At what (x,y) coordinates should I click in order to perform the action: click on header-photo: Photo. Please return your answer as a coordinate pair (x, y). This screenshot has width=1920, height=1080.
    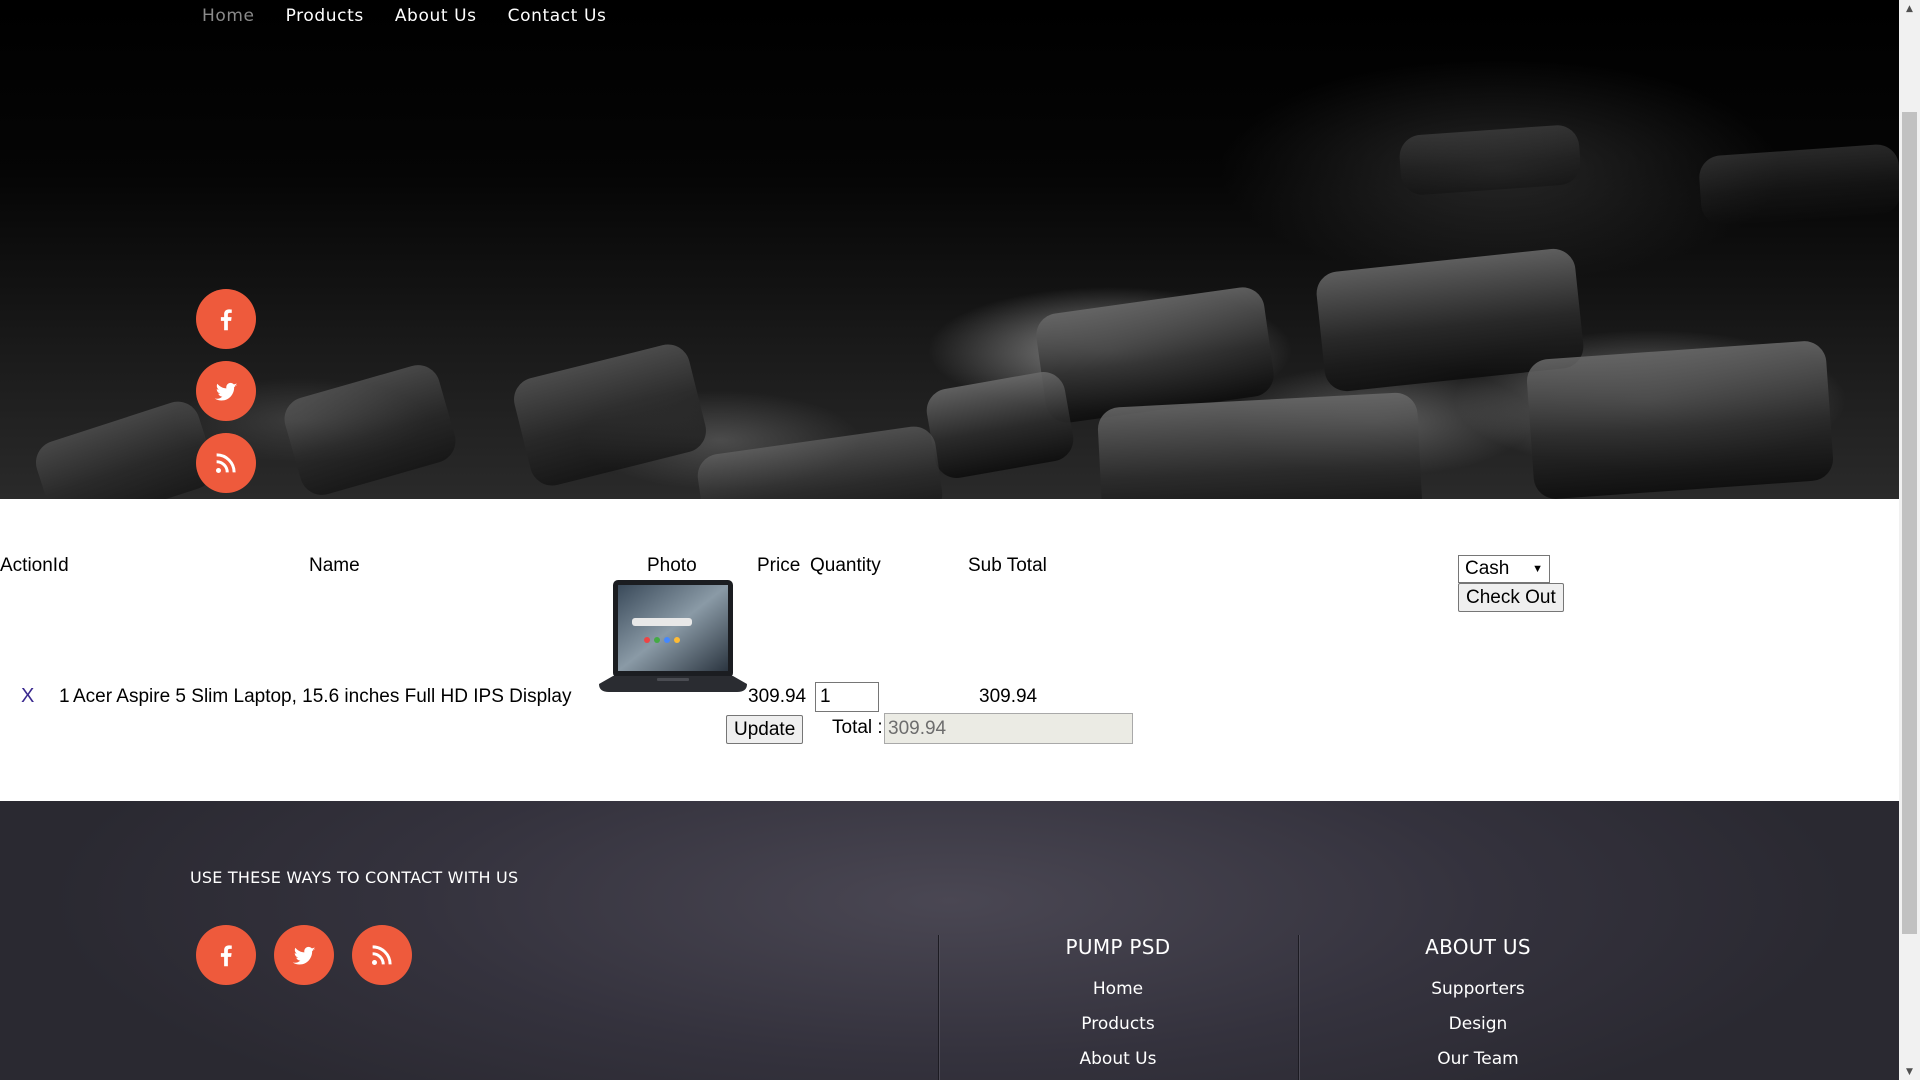
    Looking at the image, I should click on (672, 565).